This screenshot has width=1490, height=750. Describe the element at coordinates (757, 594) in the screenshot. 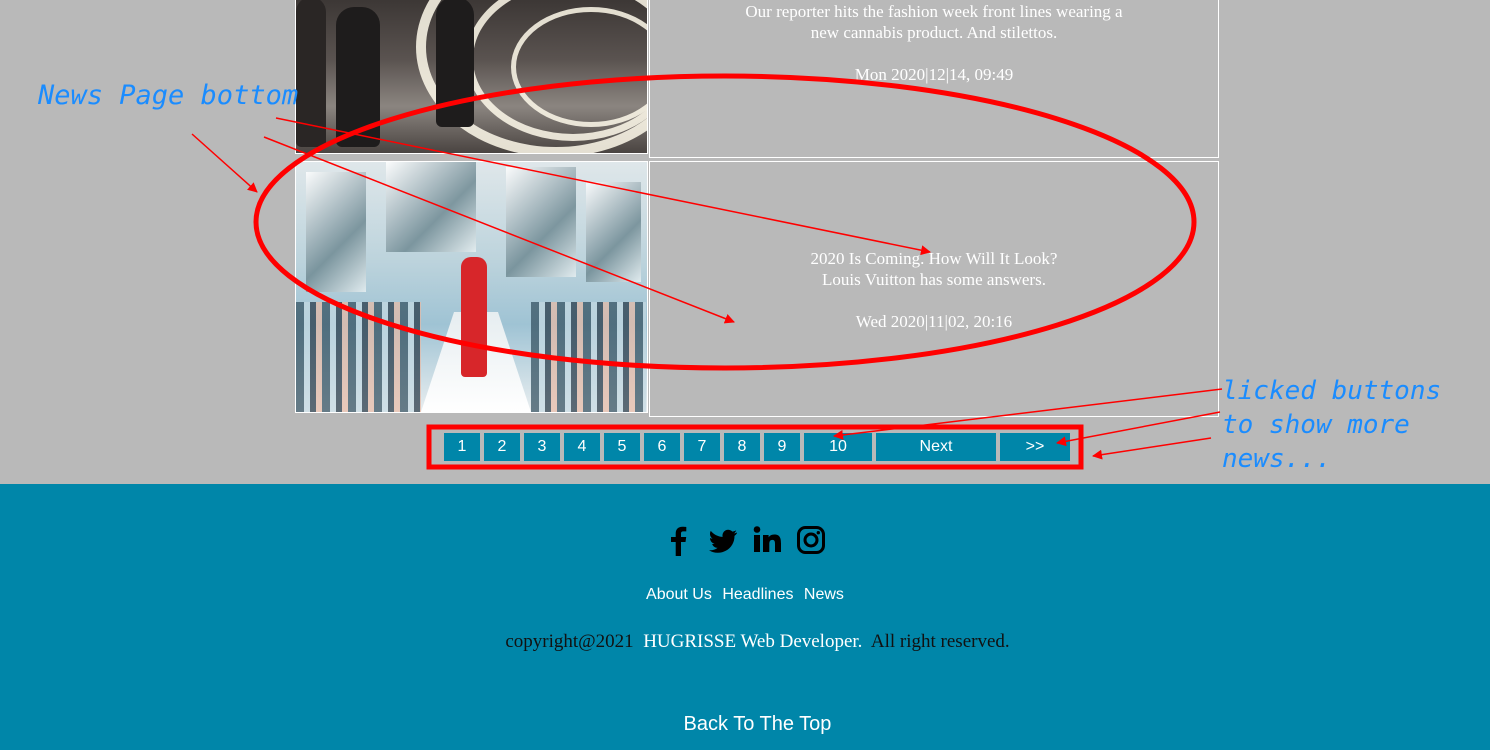

I see `footer-link-headlines: Headlines` at that location.